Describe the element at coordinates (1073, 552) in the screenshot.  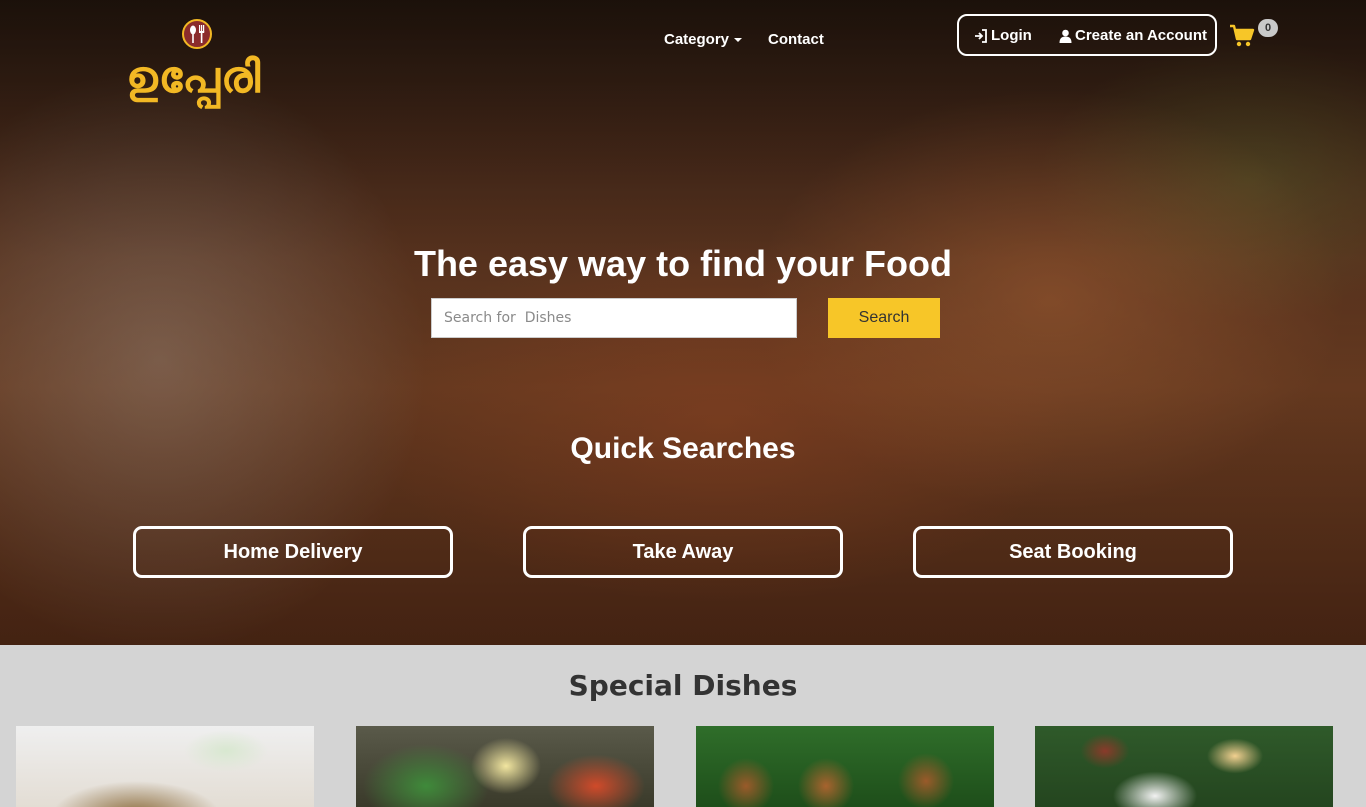
I see `seat-booking-button: Seat Booking` at that location.